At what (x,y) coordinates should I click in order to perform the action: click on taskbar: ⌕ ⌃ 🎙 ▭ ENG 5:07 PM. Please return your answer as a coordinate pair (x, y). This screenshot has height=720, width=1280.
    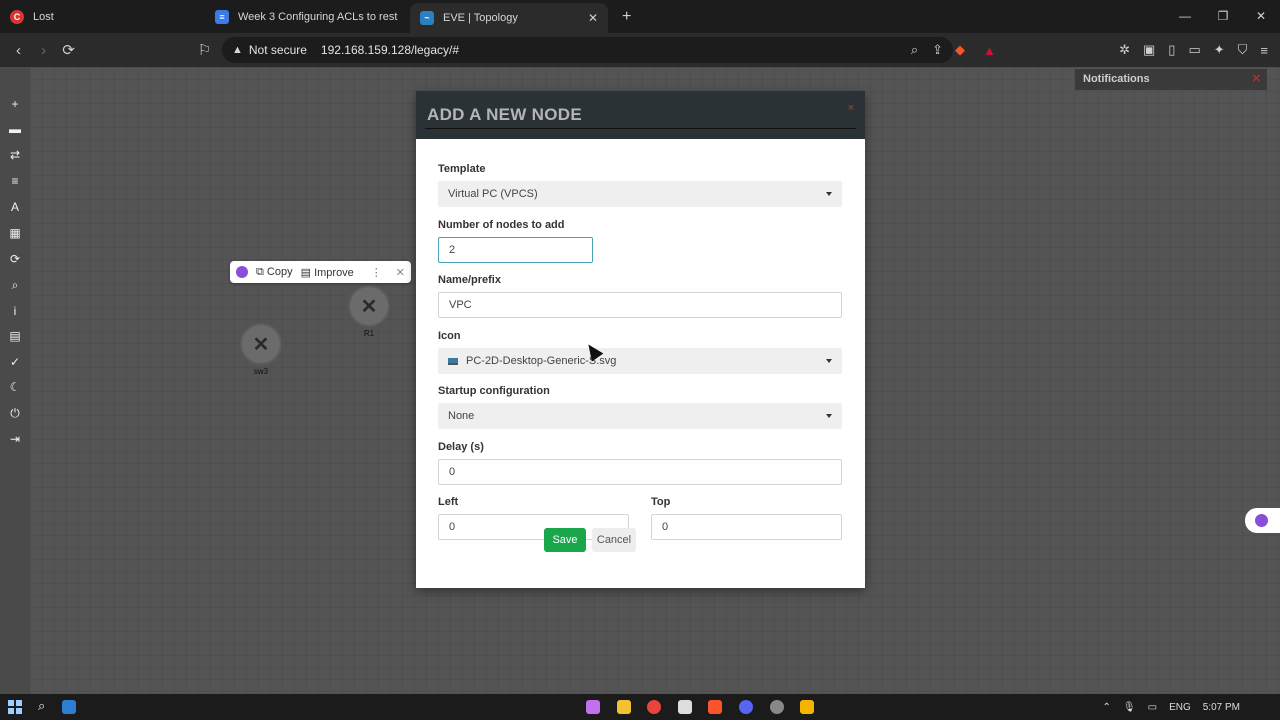
    Looking at the image, I should click on (640, 707).